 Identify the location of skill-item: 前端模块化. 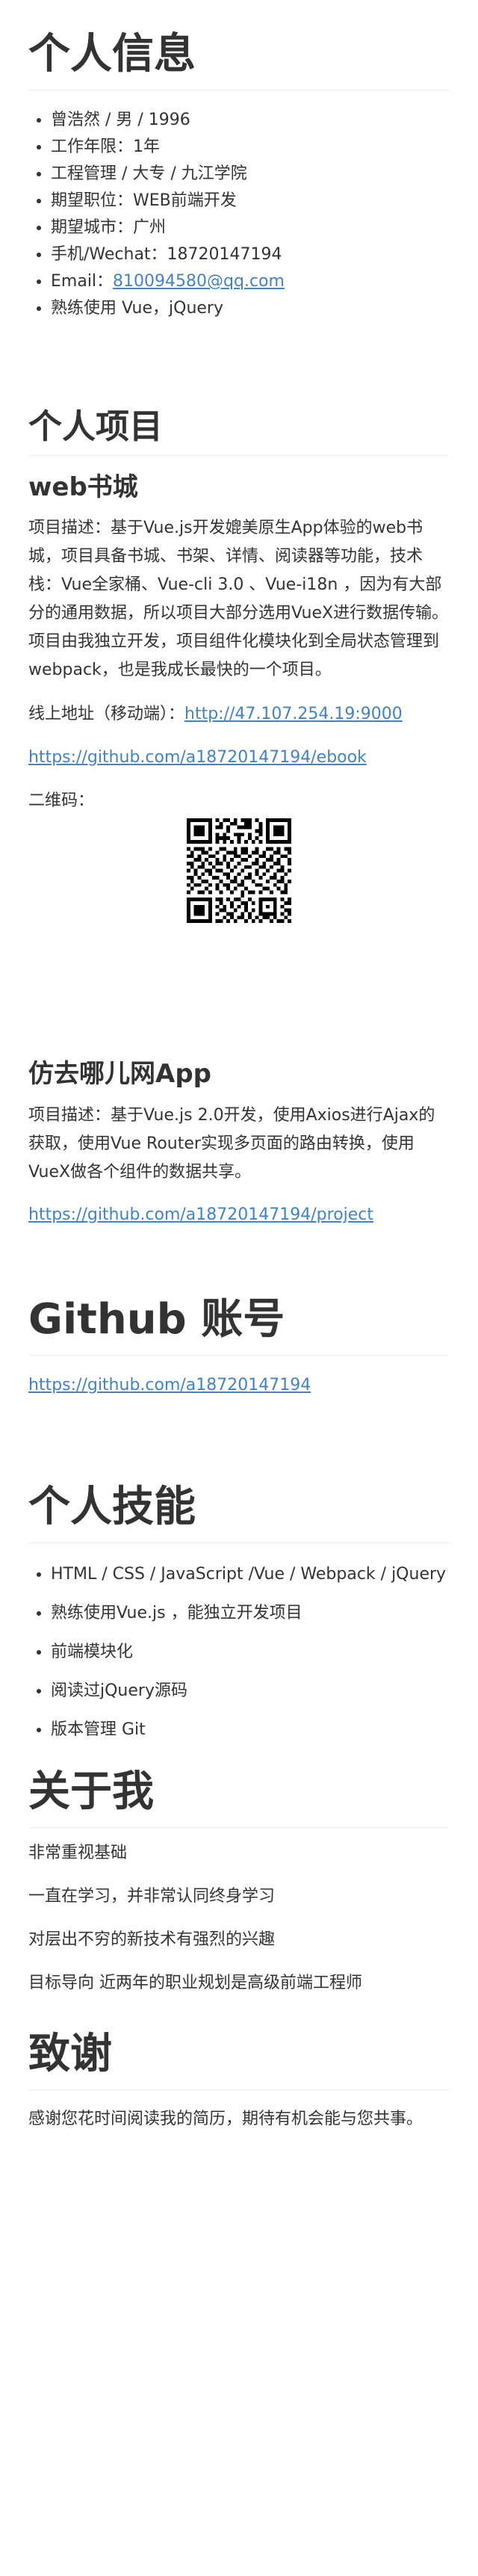
(250, 1653).